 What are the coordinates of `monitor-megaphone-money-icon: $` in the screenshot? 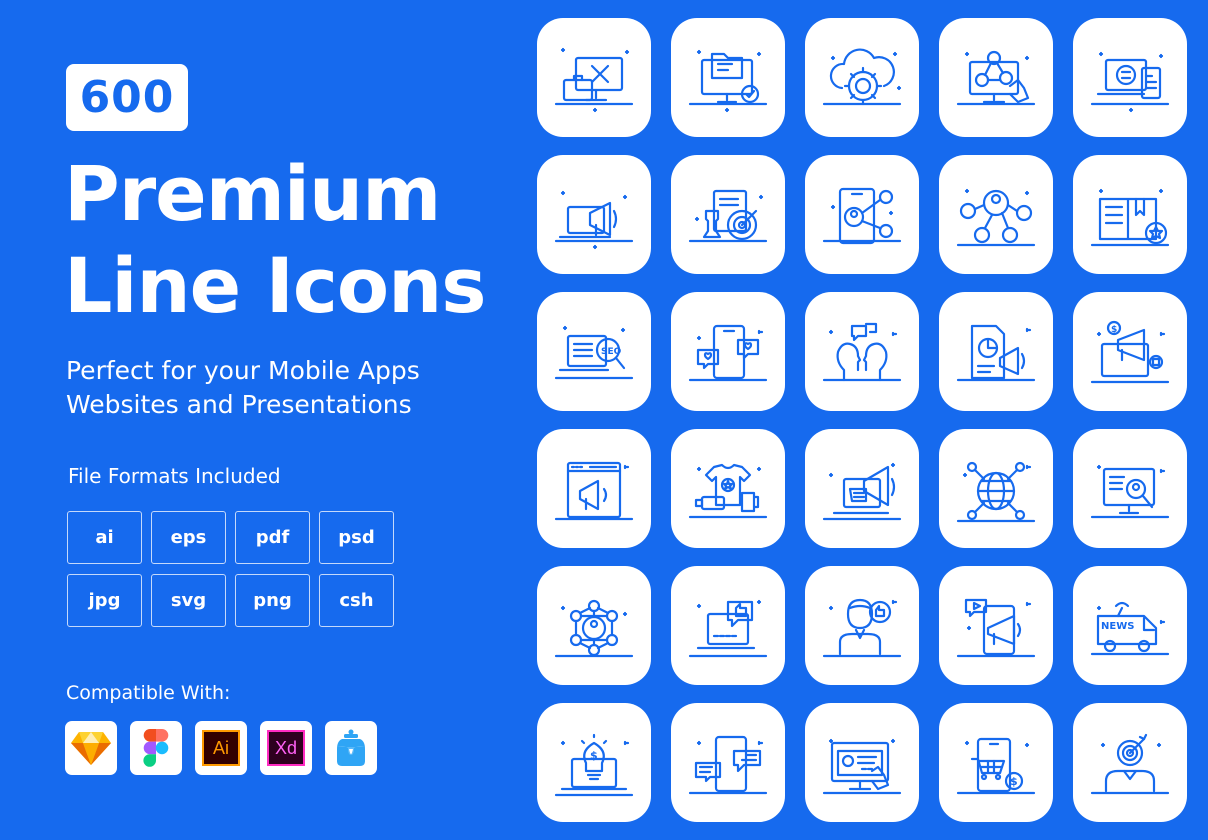 It's located at (1130, 351).